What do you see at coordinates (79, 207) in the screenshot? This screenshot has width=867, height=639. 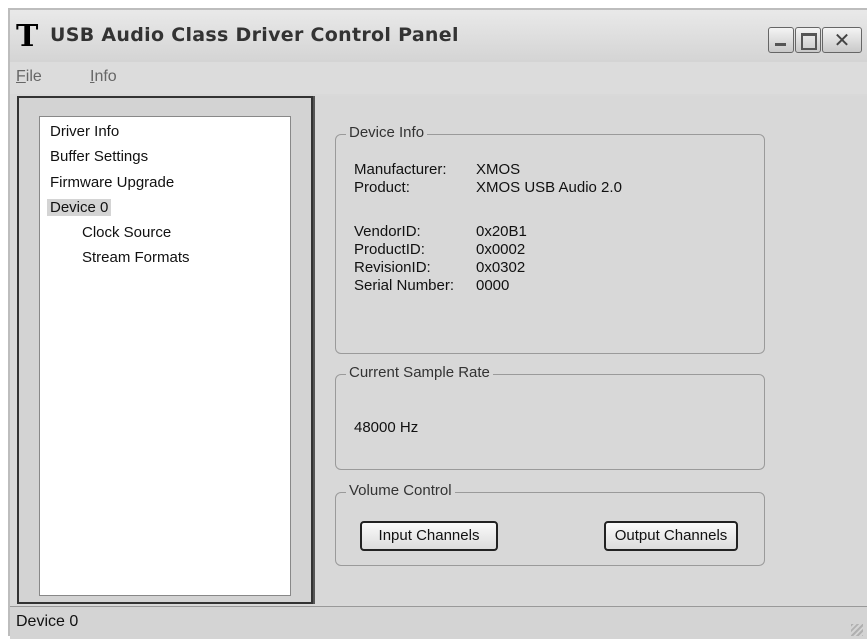 I see `tree-item-device-0: Device 0` at bounding box center [79, 207].